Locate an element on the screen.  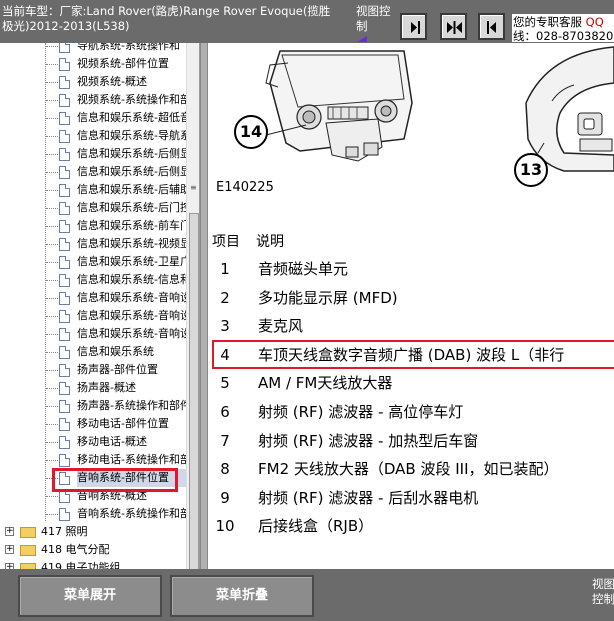
tree-item: 导航系统-系统操作和 is located at coordinates (93, 49).